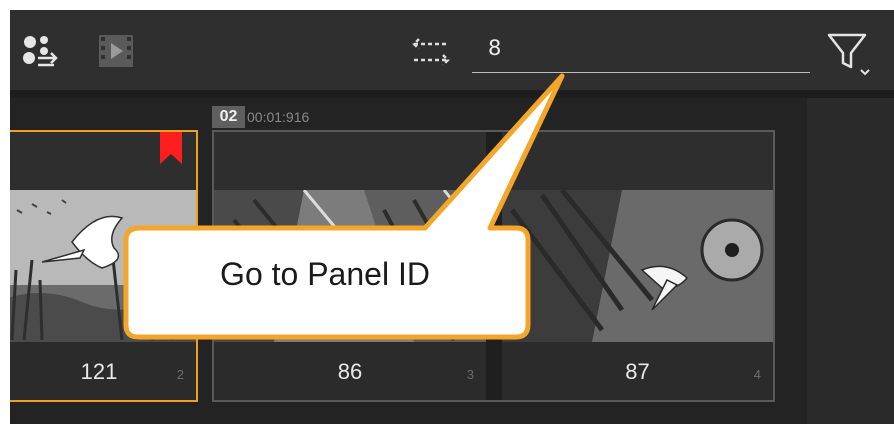  Describe the element at coordinates (470, 374) in the screenshot. I see `panel-index: 3` at that location.